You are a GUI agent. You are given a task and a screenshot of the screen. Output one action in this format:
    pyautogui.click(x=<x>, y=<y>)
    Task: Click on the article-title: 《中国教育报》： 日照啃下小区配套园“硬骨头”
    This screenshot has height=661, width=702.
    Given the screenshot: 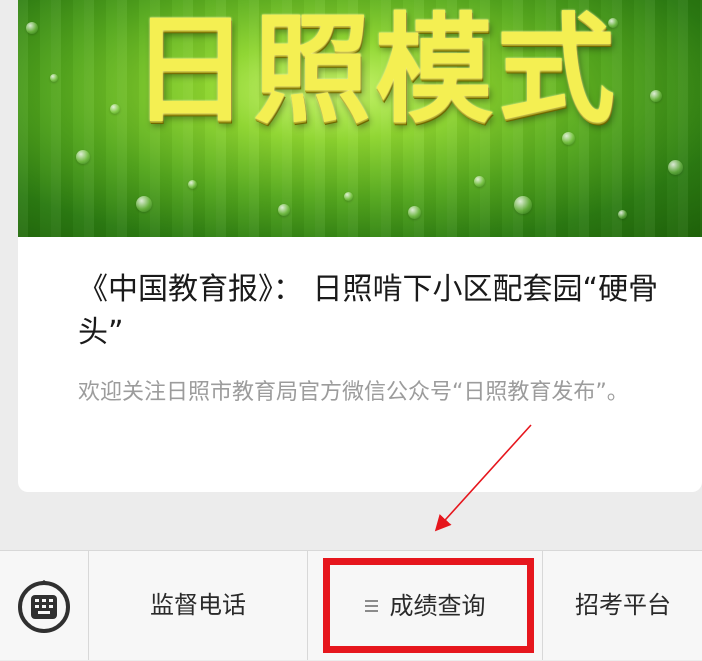 What is the action you would take?
    pyautogui.click(x=383, y=311)
    